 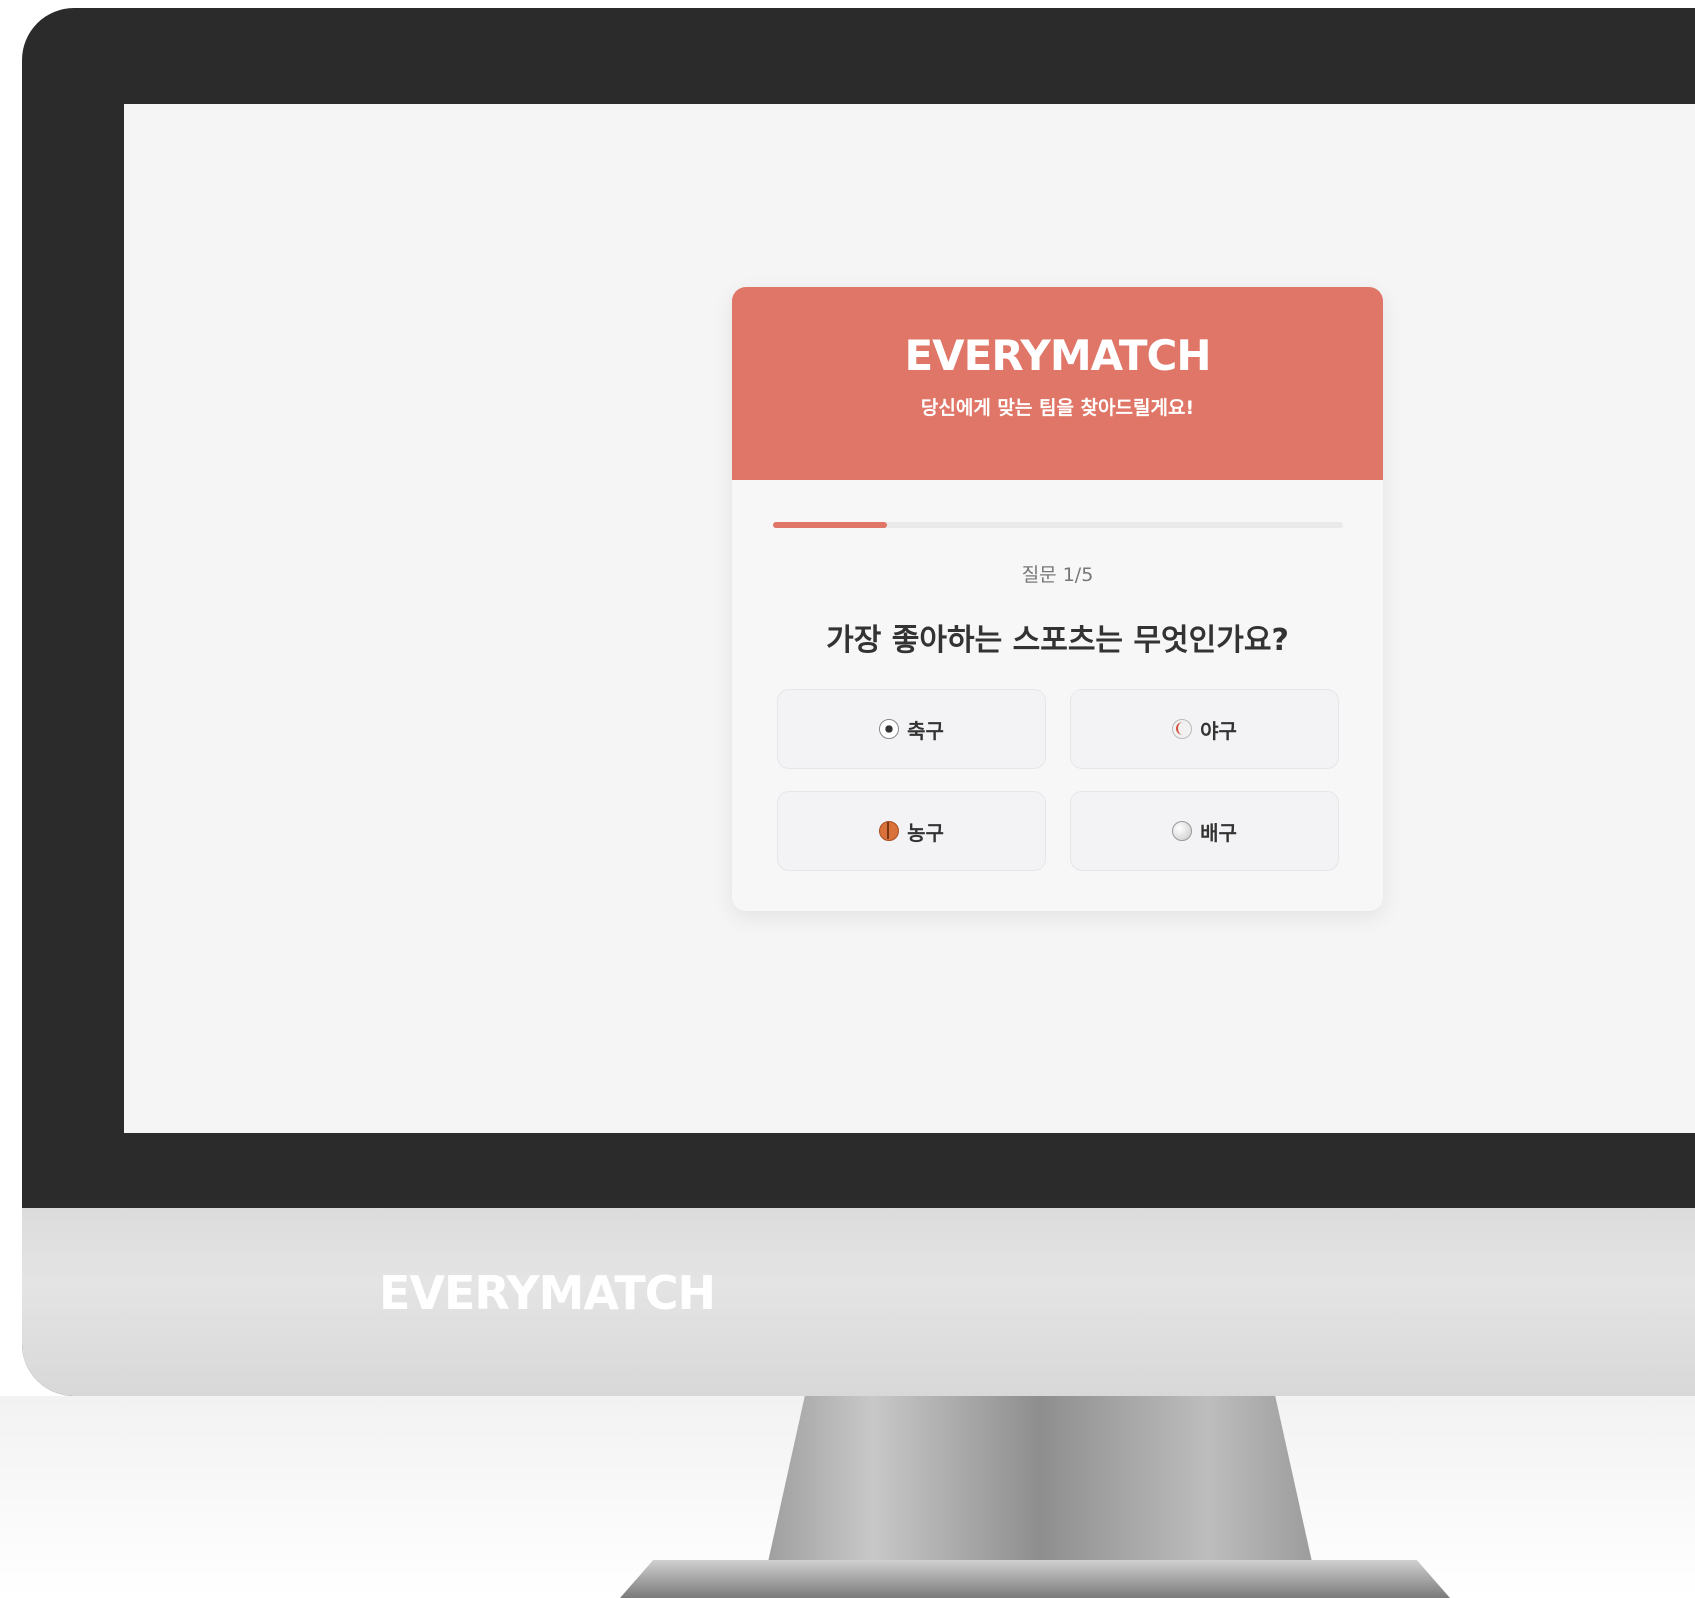 I want to click on monitor-stand-base, so click(x=1035, y=1579).